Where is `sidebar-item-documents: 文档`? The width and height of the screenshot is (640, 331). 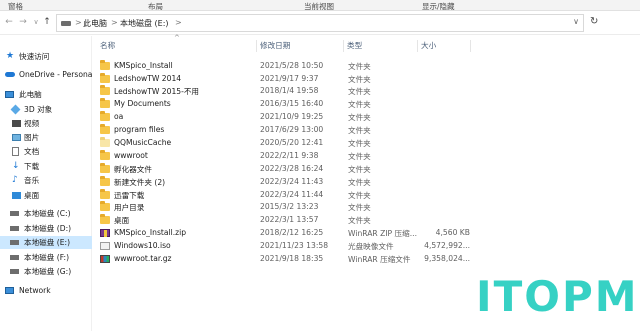 sidebar-item-documents: 文档 is located at coordinates (46, 151).